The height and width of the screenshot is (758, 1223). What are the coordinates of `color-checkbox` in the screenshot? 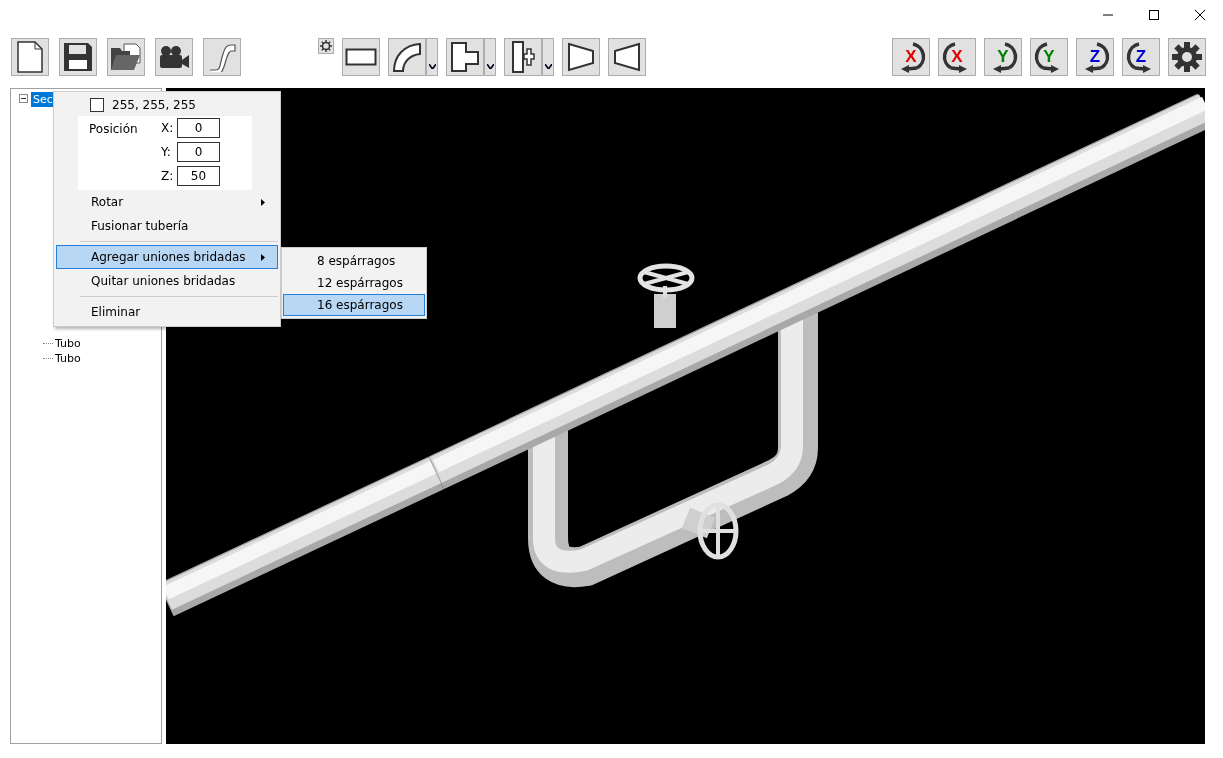 It's located at (97, 105).